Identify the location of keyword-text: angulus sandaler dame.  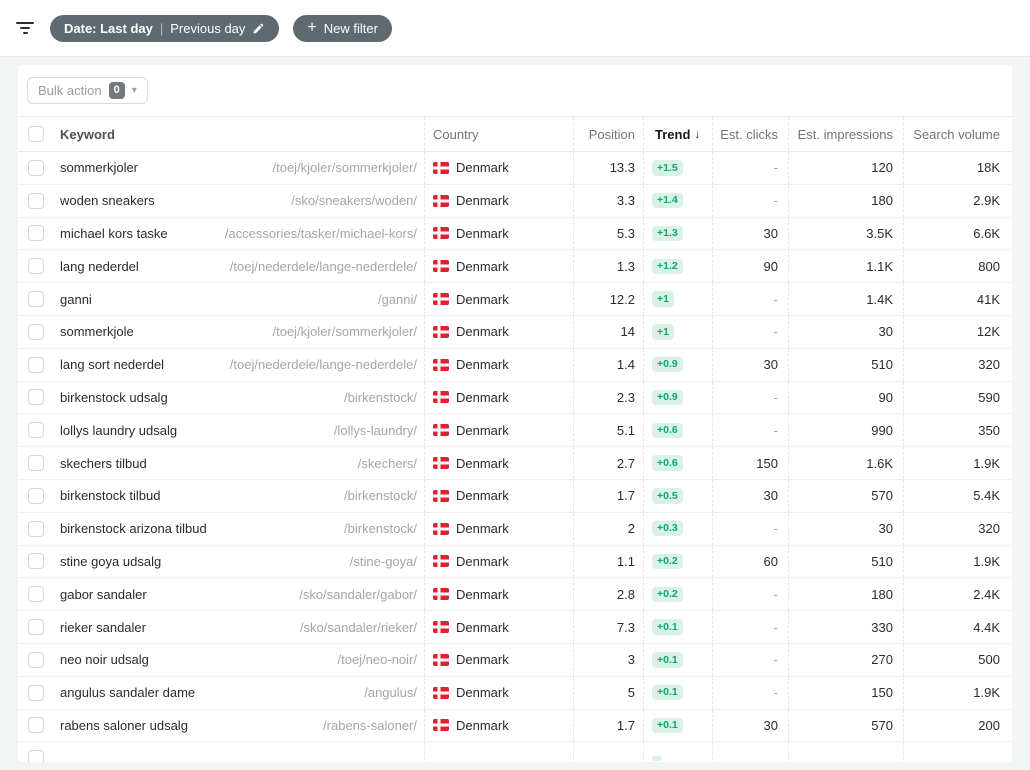
(128, 693).